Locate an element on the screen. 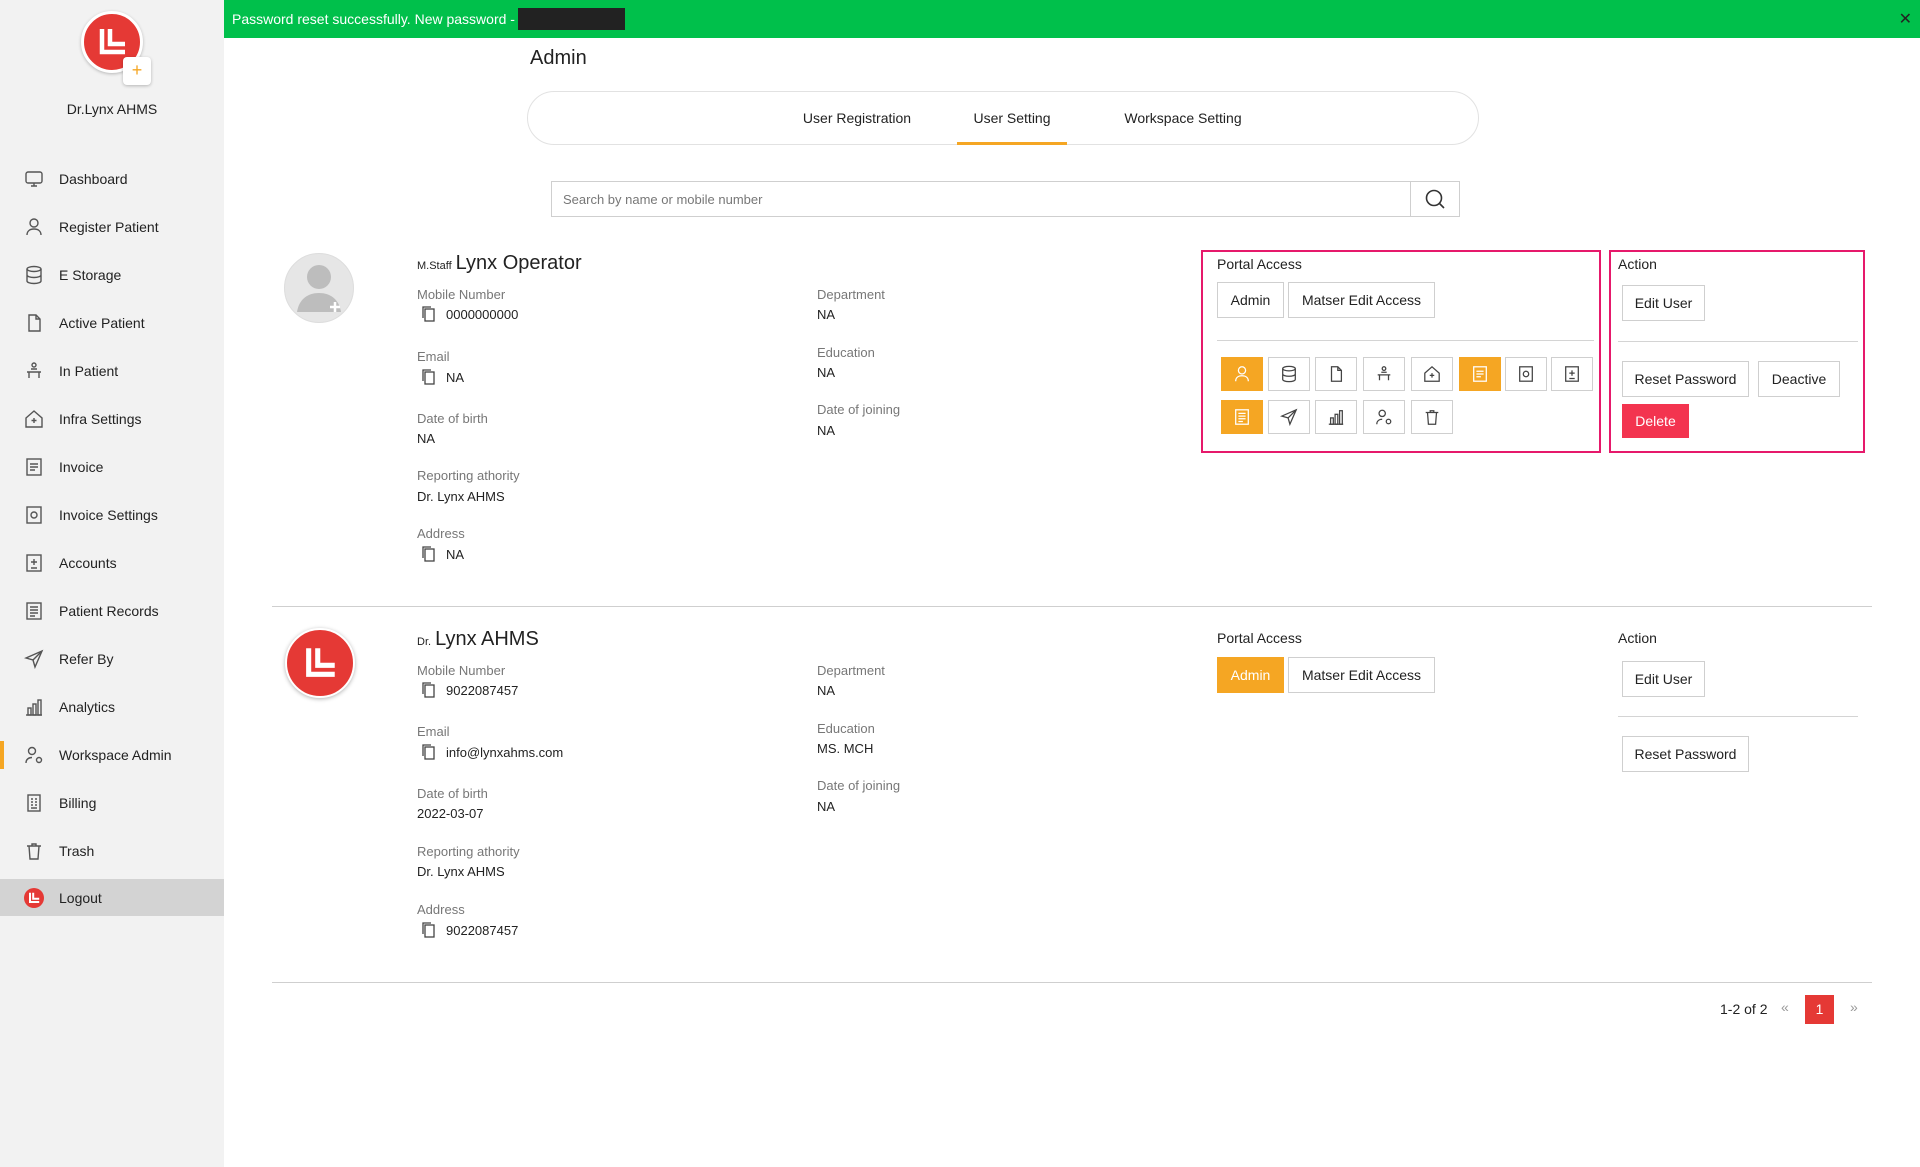 This screenshot has height=1167, width=1920. perm-workspace-admin is located at coordinates (1384, 417).